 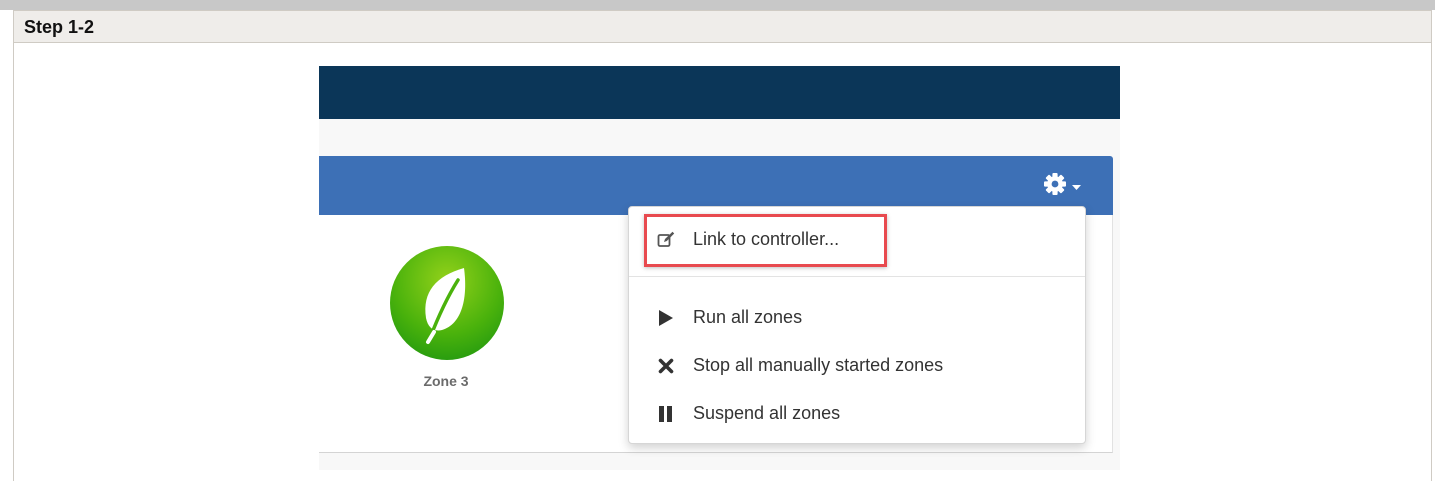 I want to click on caret-down-icon, so click(x=1076, y=187).